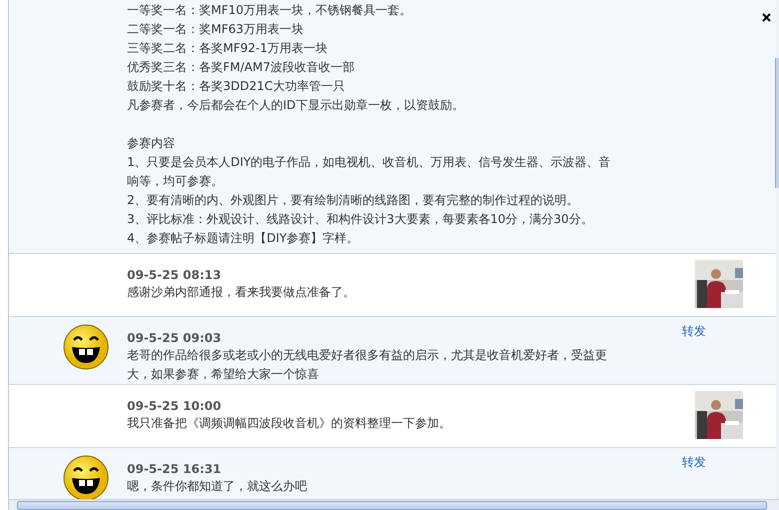 Image resolution: width=779 pixels, height=510 pixels. Describe the element at coordinates (360, 219) in the screenshot. I see `post-text: 3、评比标准：外观设计、线路设计、和构件设计3大要素，每要素各10分，满分30分。` at that location.